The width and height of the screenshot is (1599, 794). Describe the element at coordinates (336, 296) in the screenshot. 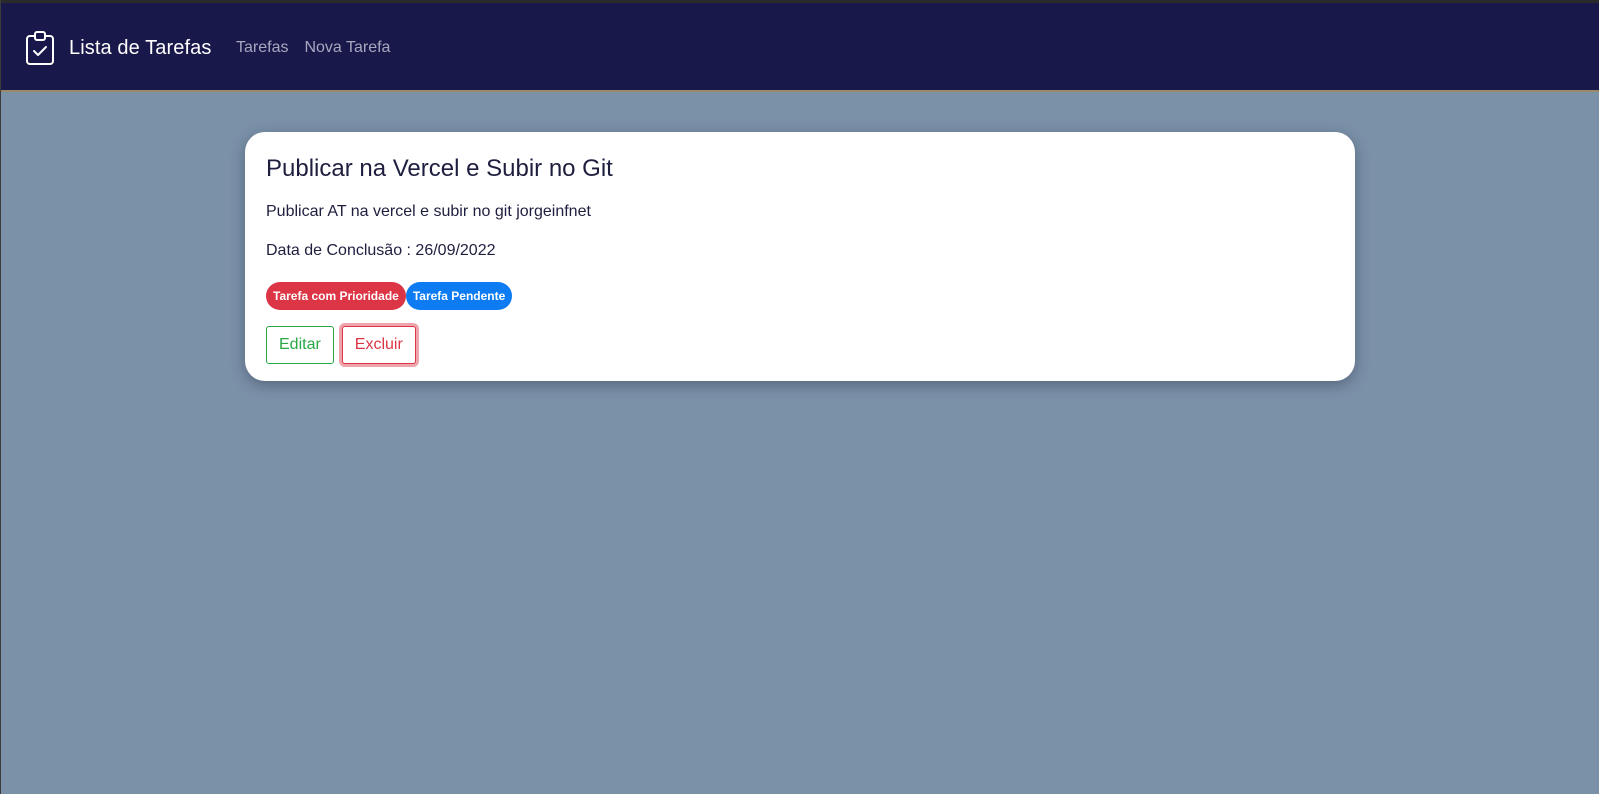

I see `priority-badge: Tarefa com Prioridade` at that location.